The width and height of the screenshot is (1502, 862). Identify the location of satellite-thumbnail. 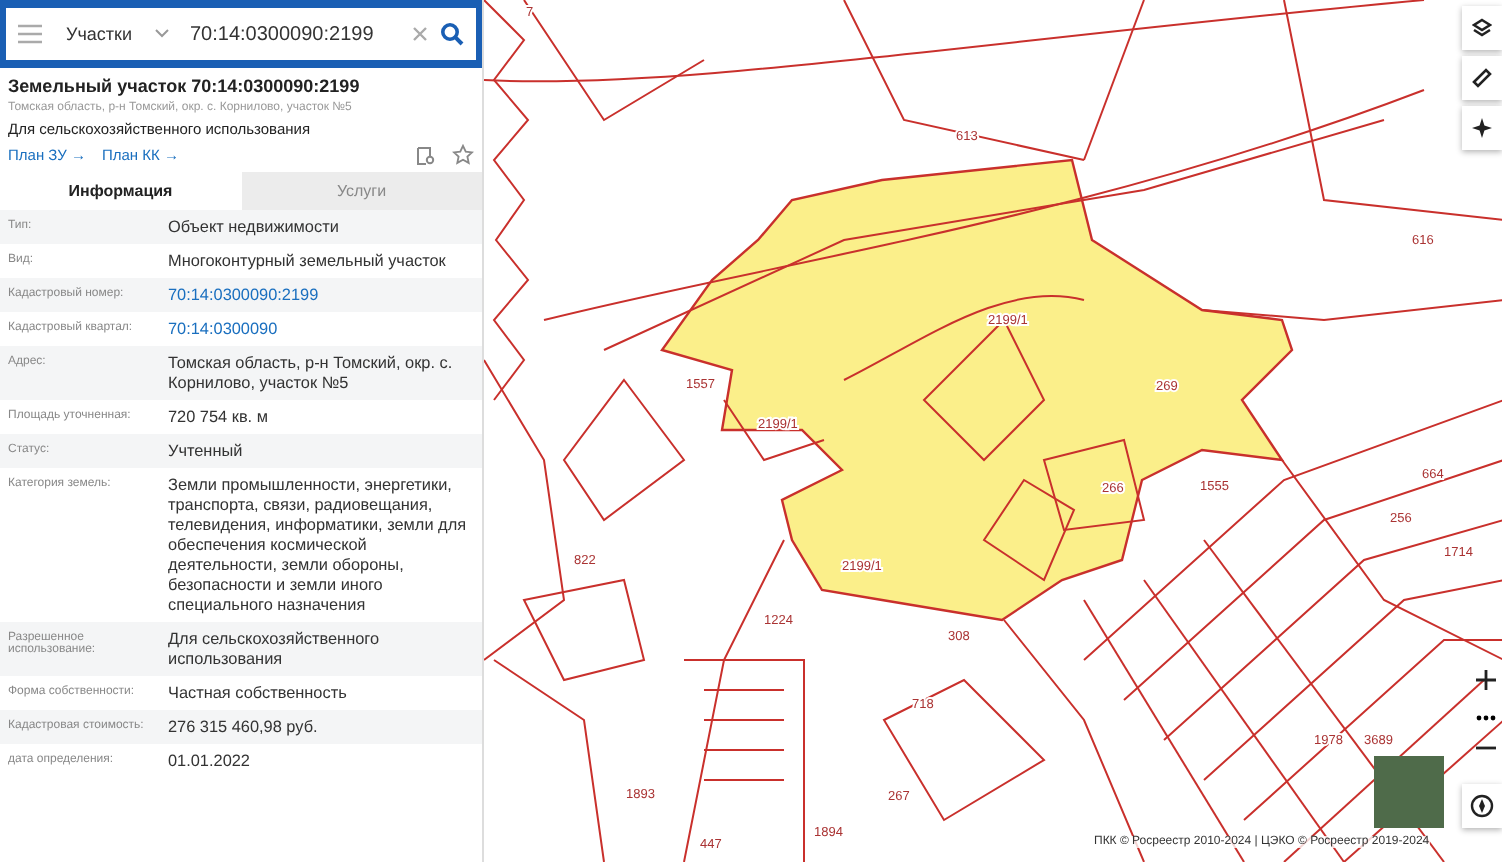
(1409, 792).